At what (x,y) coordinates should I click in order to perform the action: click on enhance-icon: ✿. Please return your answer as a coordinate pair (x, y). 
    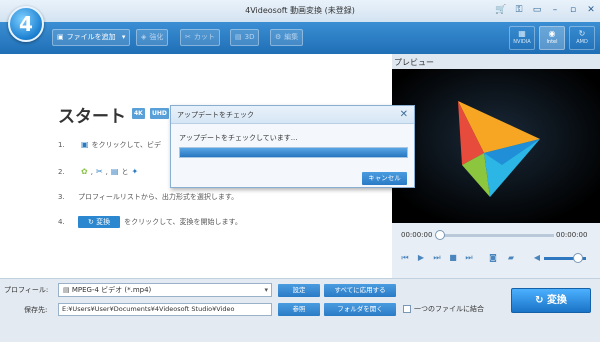
    Looking at the image, I should click on (84, 171).